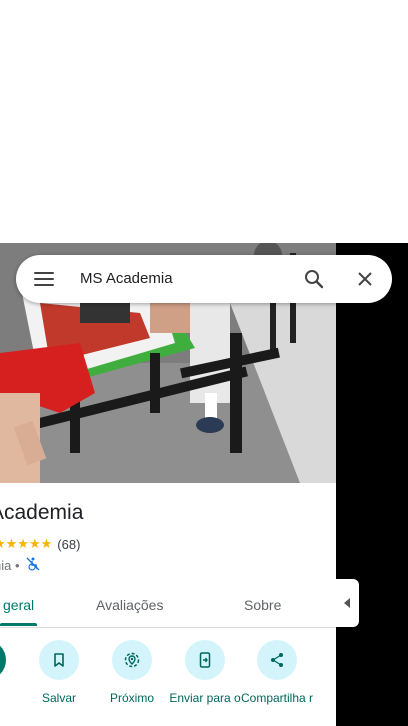 The height and width of the screenshot is (726, 408). I want to click on send-to-phone-label: Enviar para o, so click(205, 698).